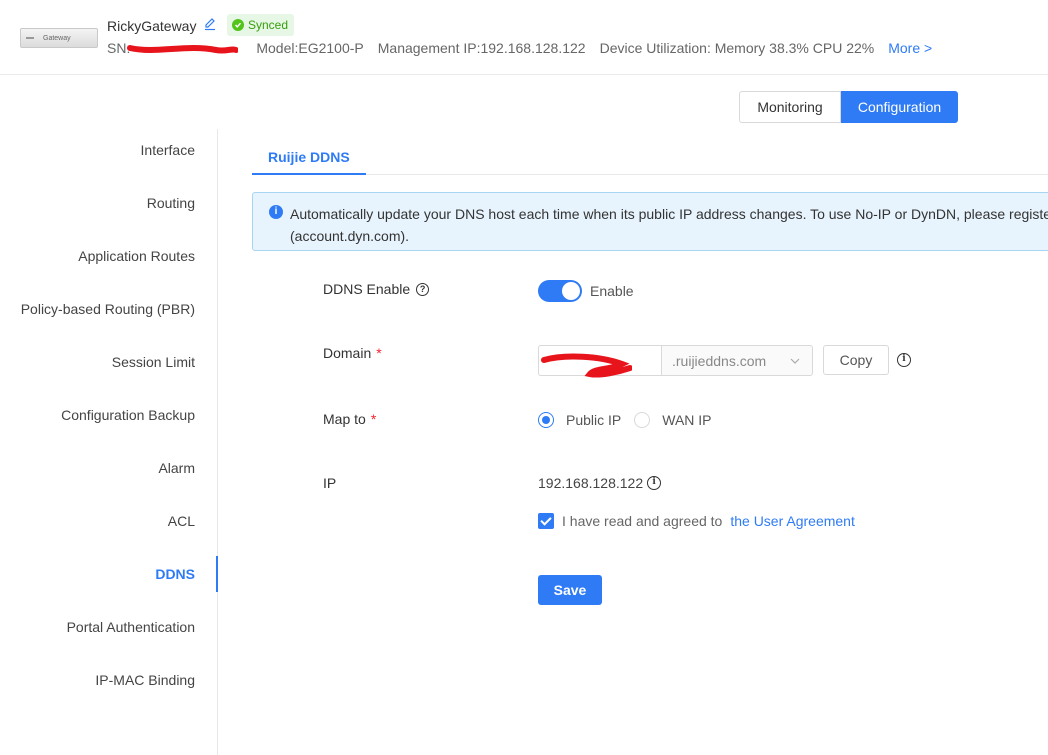  I want to click on ip-value: 192.168.128.122 i, so click(600, 483).